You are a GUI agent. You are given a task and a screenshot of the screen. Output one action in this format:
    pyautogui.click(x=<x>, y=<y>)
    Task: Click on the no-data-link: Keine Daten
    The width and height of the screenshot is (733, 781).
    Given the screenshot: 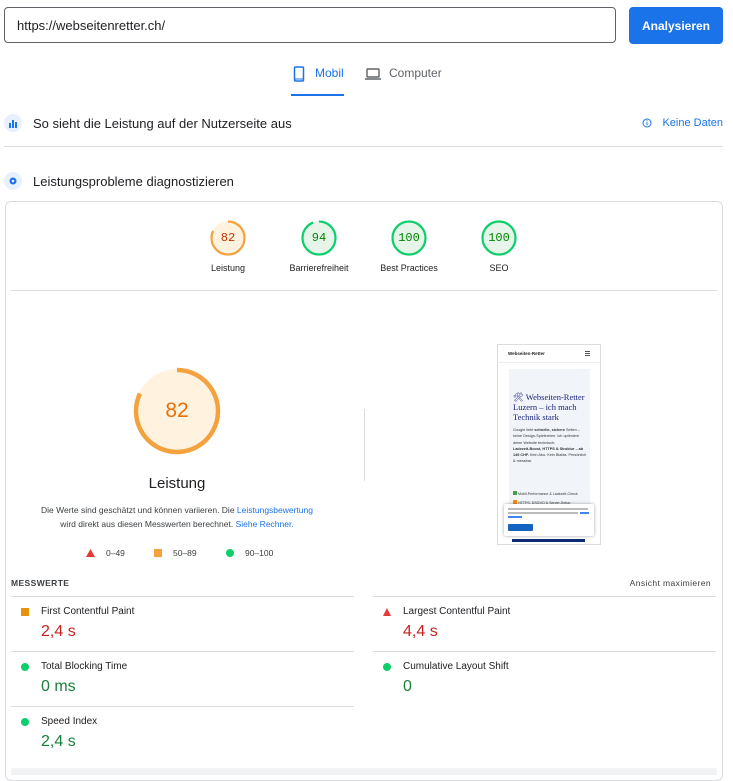 What is the action you would take?
    pyautogui.click(x=682, y=123)
    